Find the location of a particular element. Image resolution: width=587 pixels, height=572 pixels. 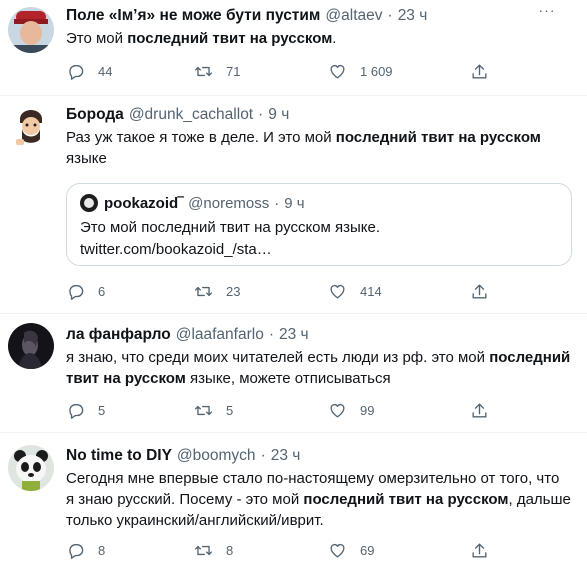

handle: @boomych is located at coordinates (216, 456).